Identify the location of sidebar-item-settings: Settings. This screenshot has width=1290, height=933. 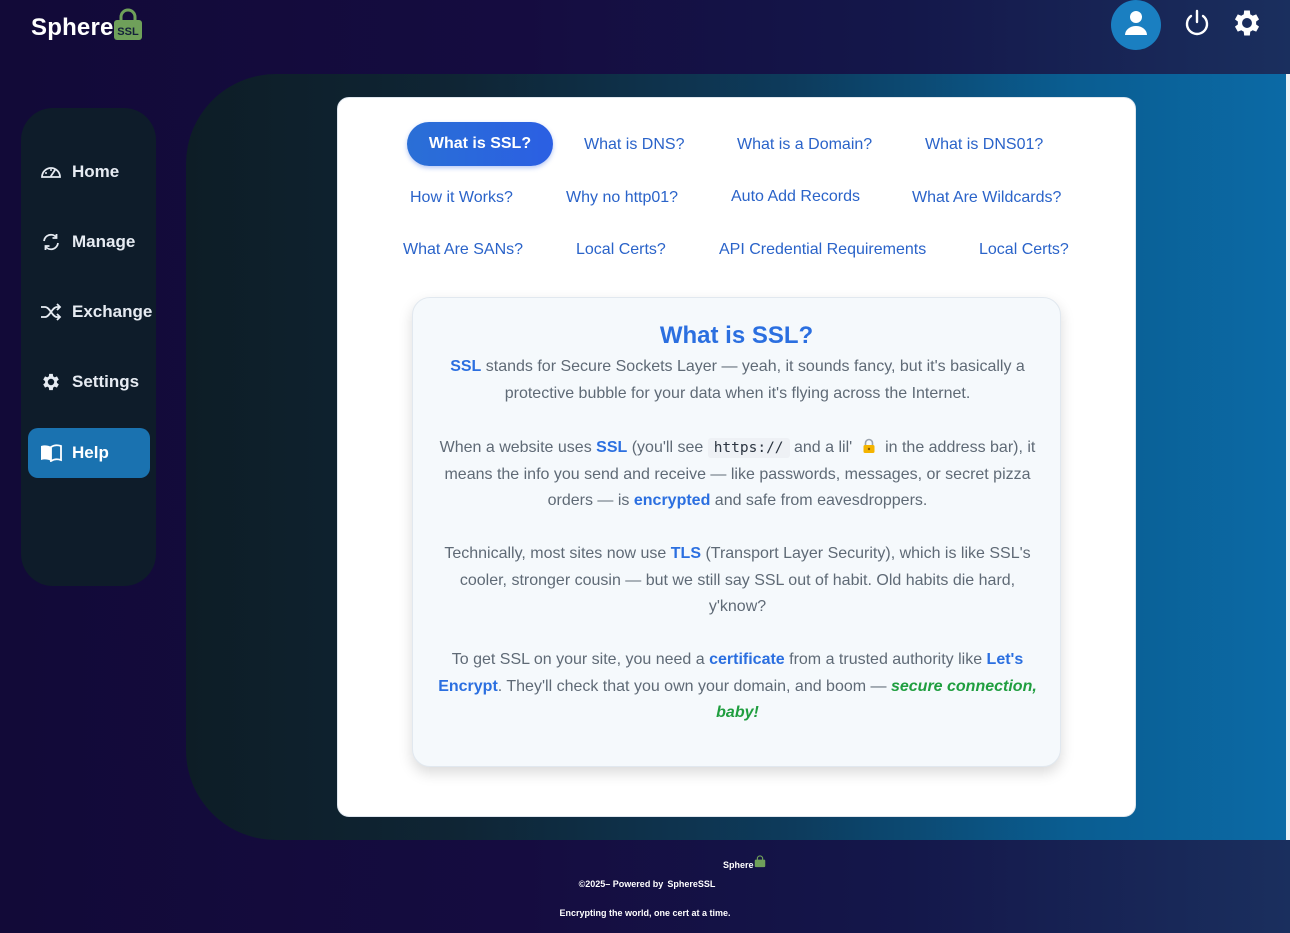
(89, 382).